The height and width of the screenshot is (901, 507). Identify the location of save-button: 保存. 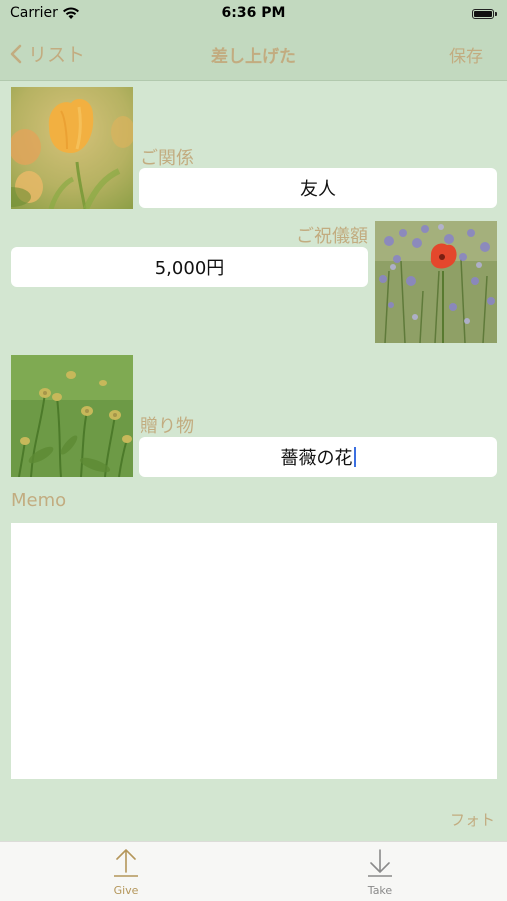
(466, 54).